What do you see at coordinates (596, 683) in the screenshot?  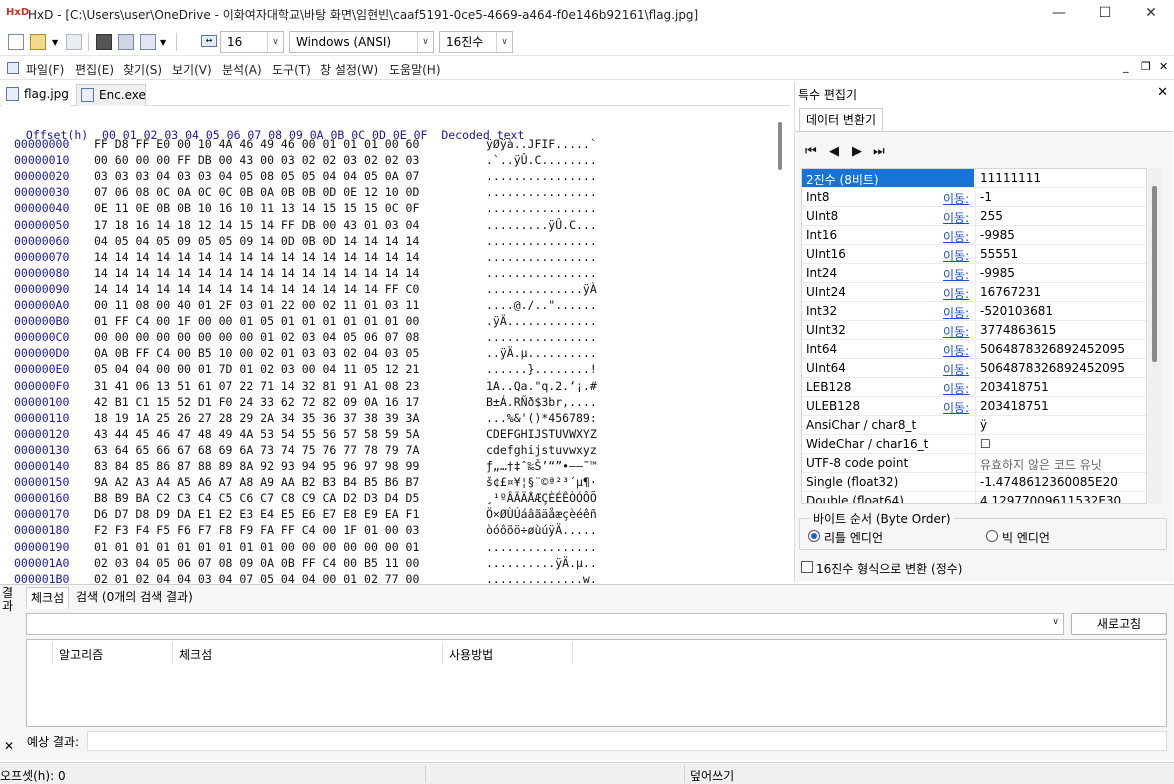 I see `checksum-list: 알고리즘 체크섬 사용방법` at bounding box center [596, 683].